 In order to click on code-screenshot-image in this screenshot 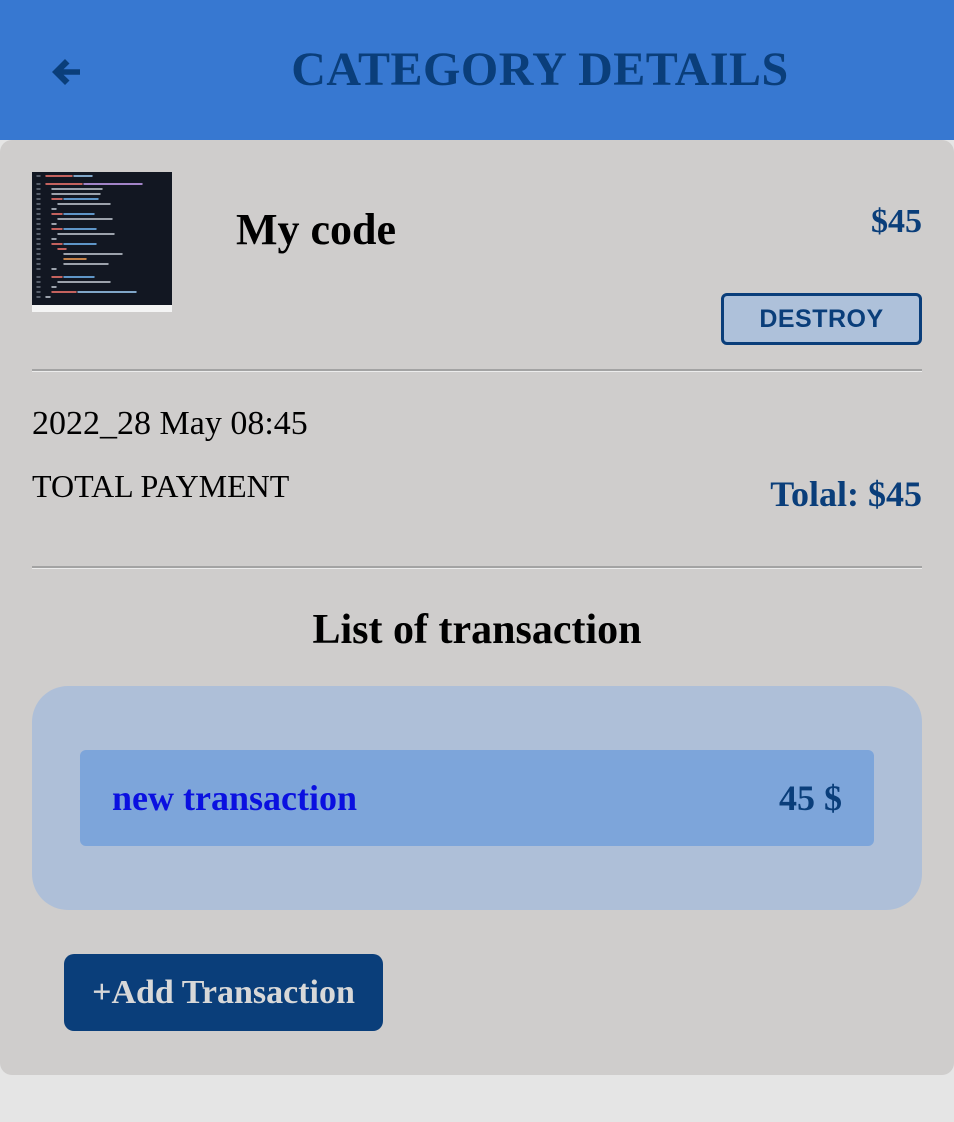, I will do `click(102, 238)`.